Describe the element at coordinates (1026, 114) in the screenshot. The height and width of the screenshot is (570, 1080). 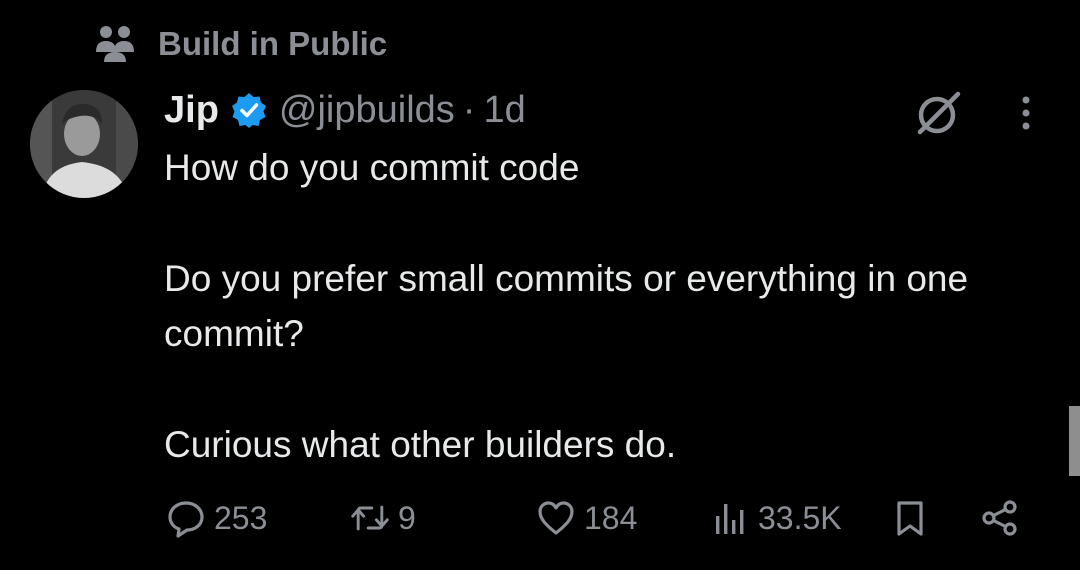
I see `more-options-icon` at that location.